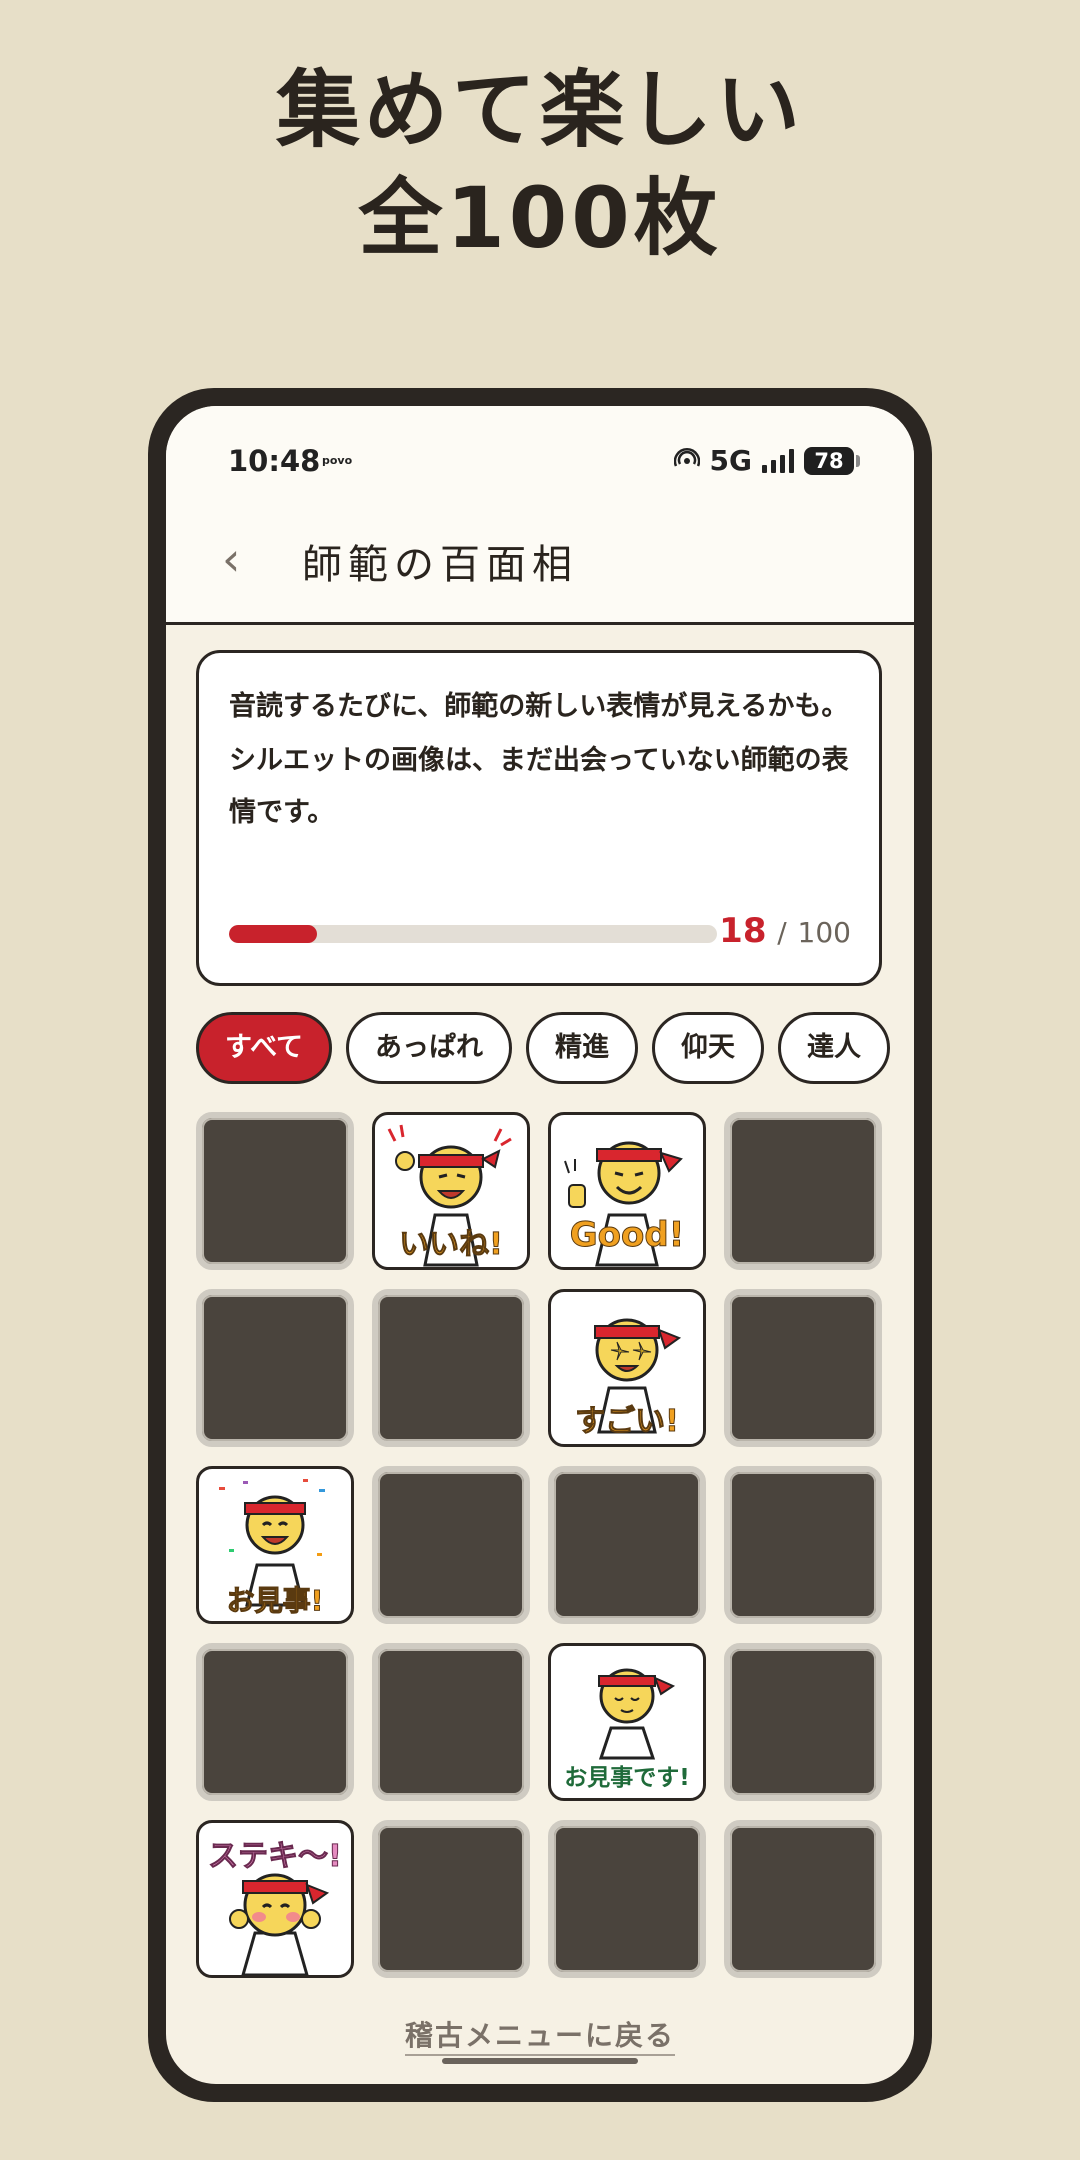 Image resolution: width=1080 pixels, height=2160 pixels. I want to click on home-indicator, so click(540, 2061).